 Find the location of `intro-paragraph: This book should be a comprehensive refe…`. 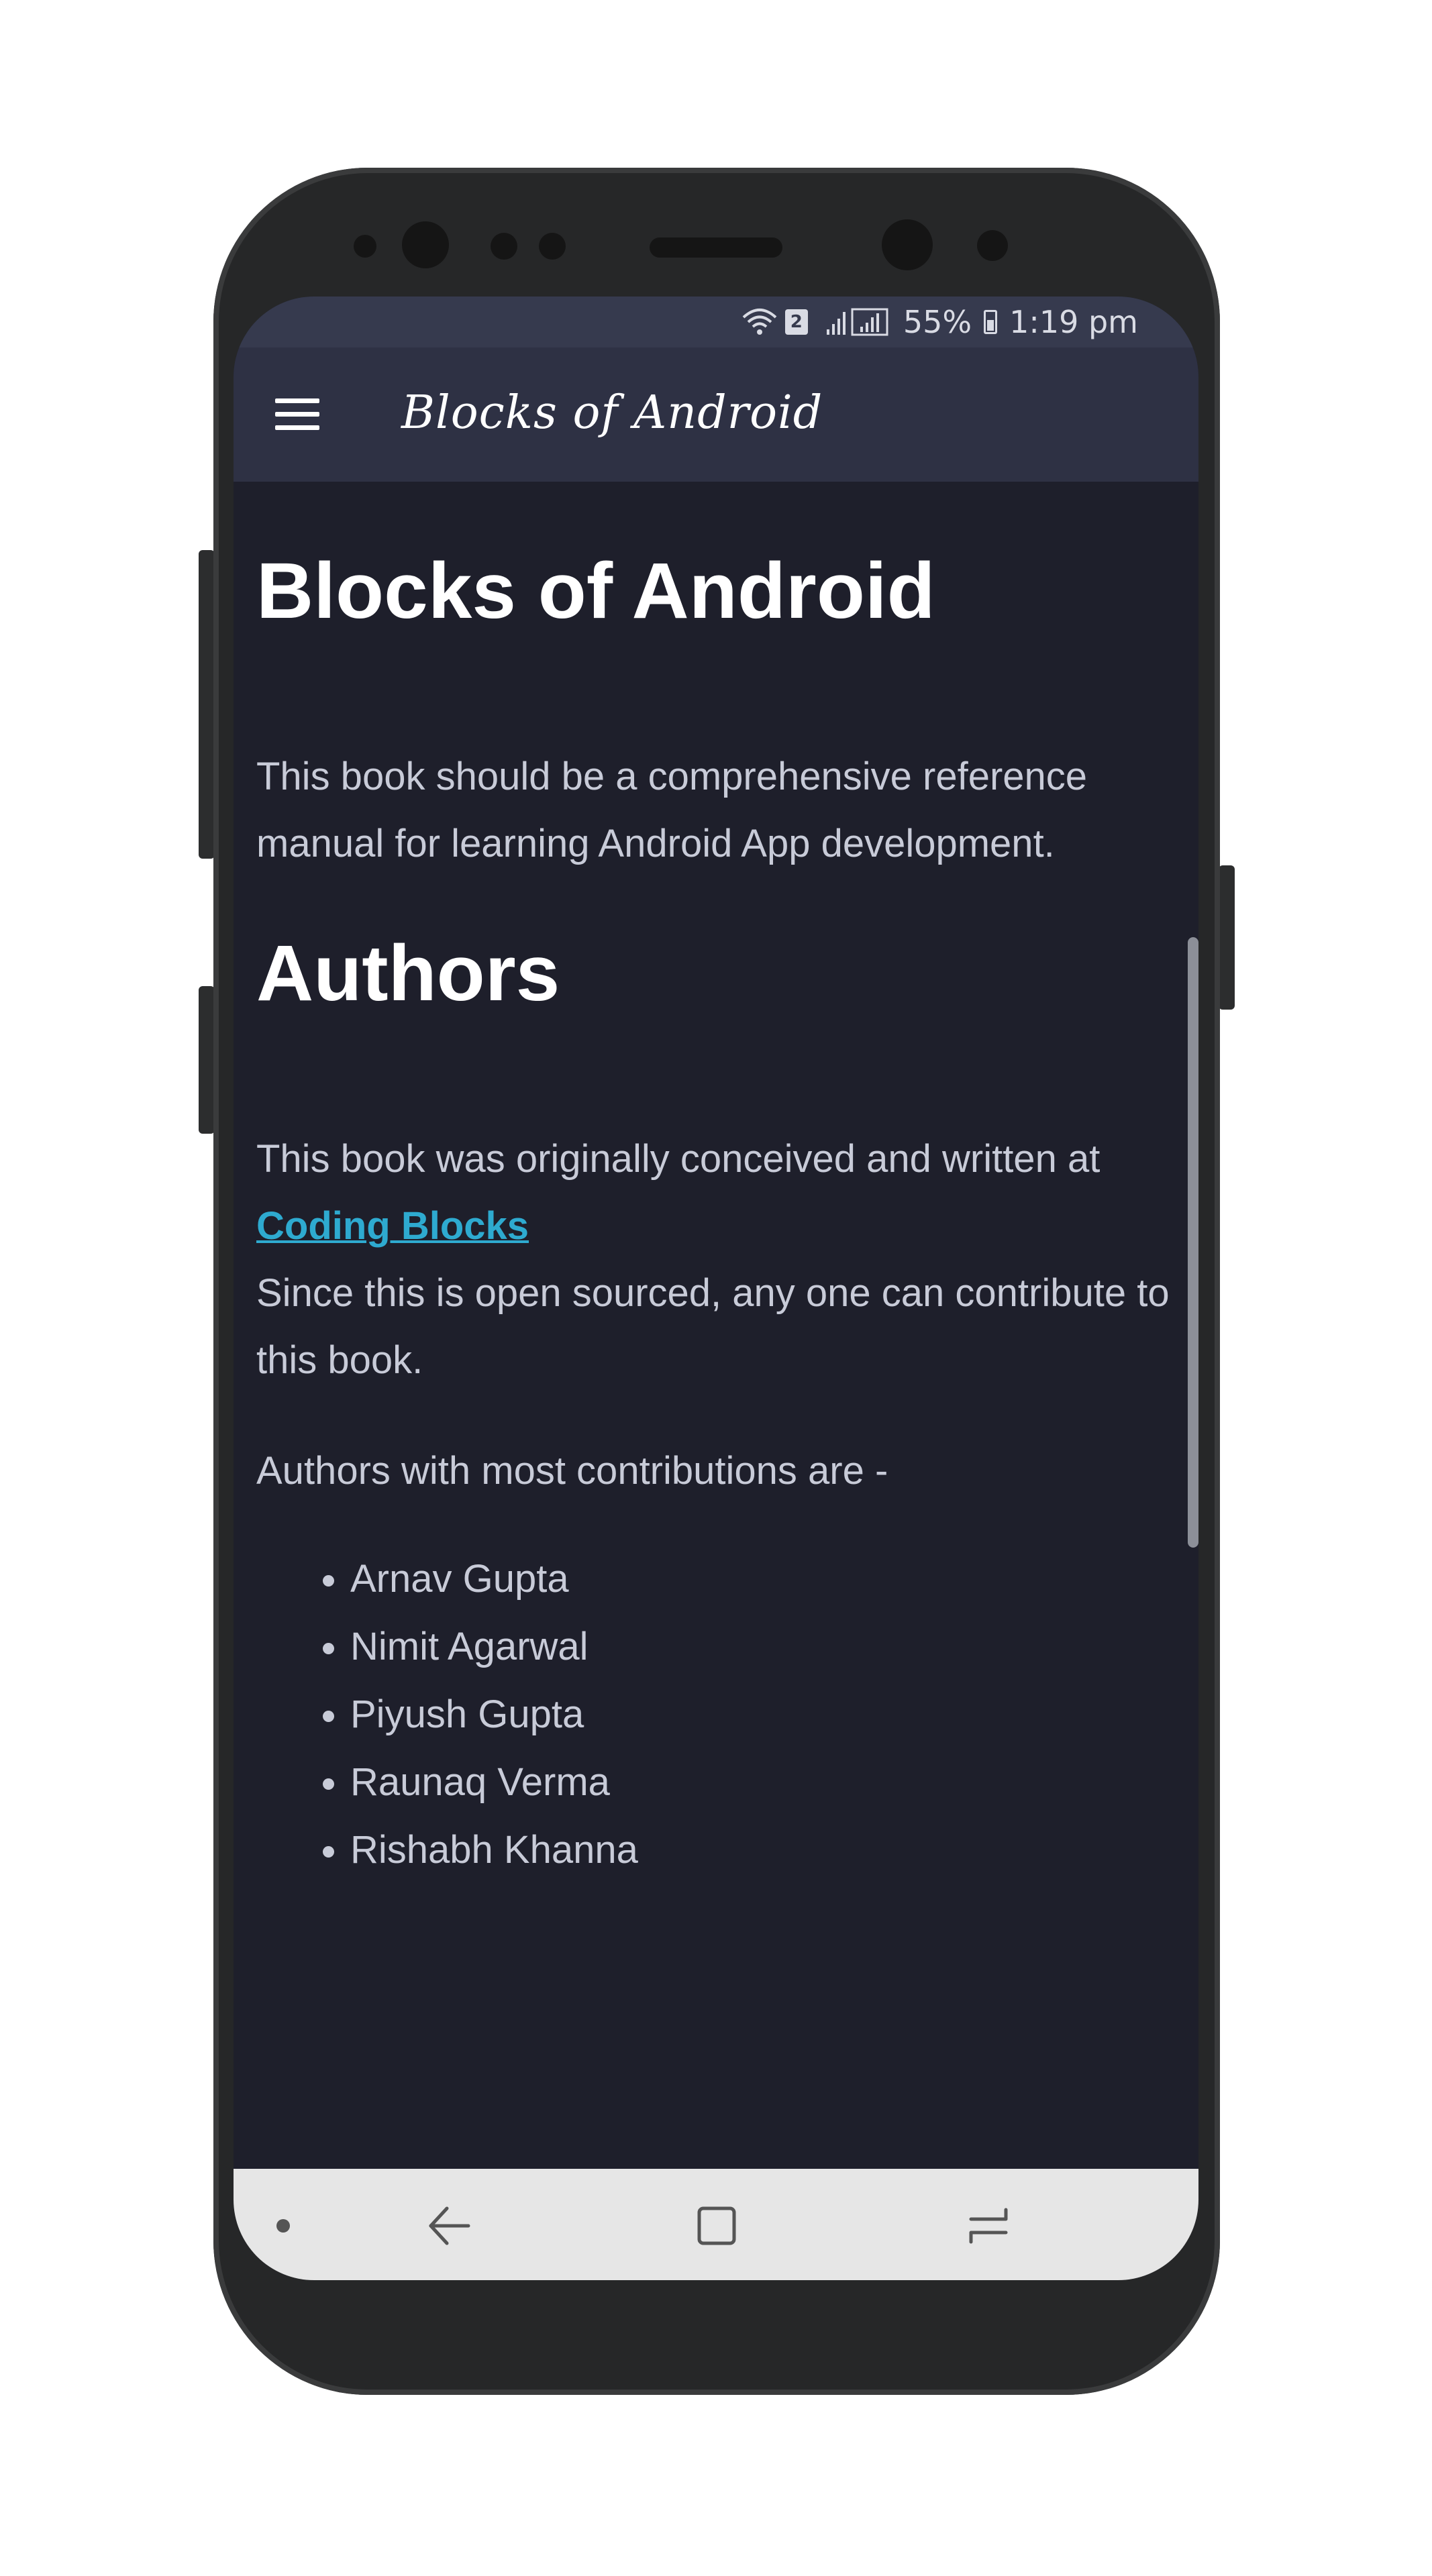

intro-paragraph: This book should be a comprehensive refe… is located at coordinates (672, 810).